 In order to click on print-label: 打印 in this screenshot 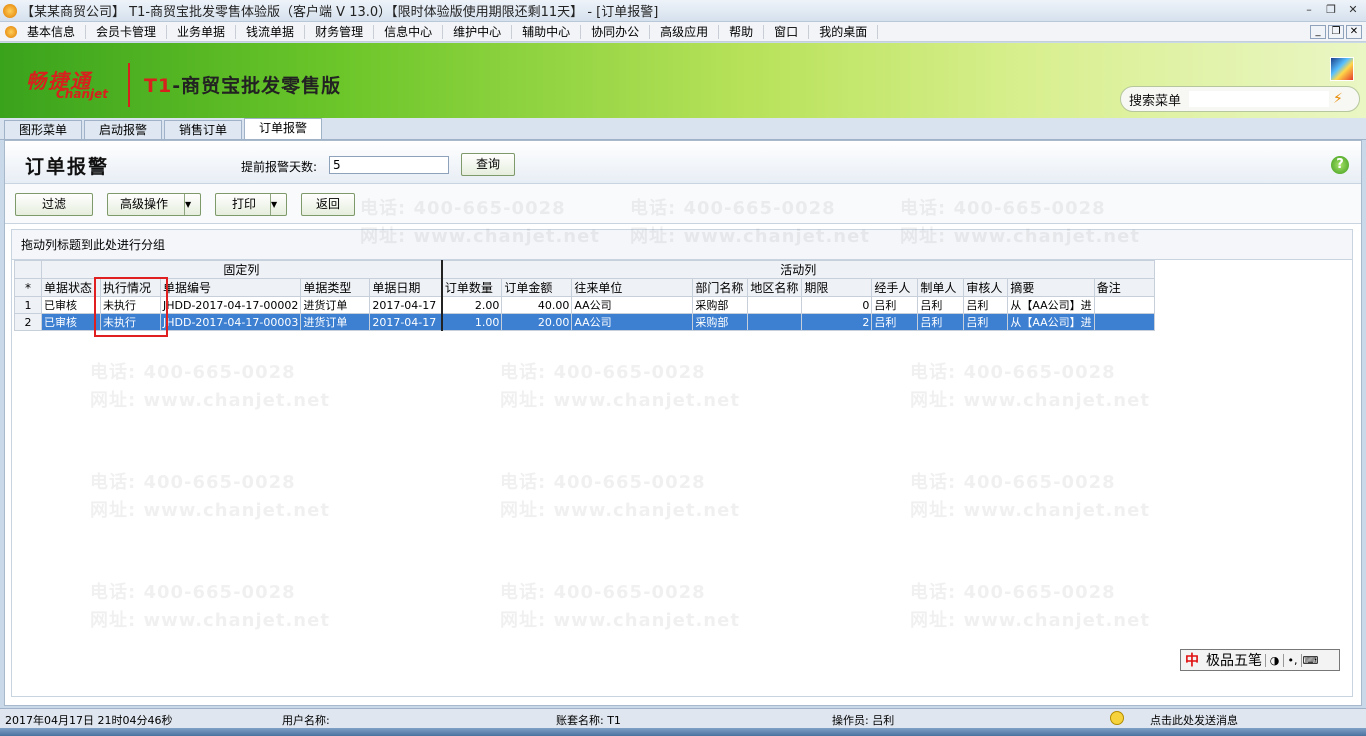, I will do `click(244, 204)`.